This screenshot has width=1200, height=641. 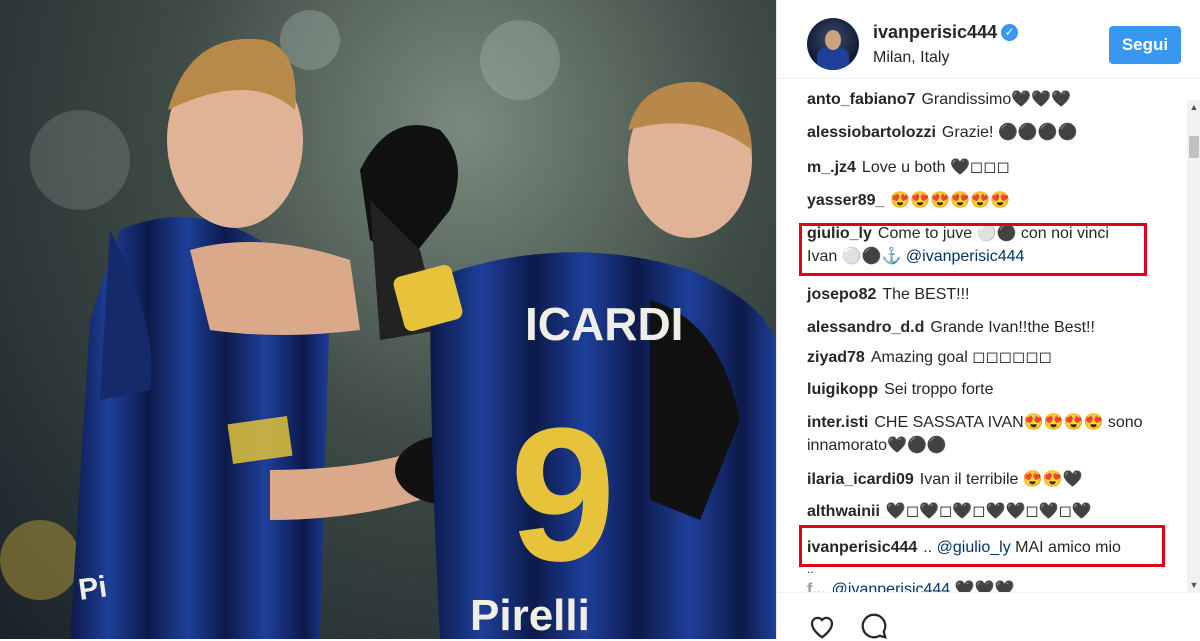 I want to click on comment-item: luigikopp Sei troppo forte, so click(x=987, y=389).